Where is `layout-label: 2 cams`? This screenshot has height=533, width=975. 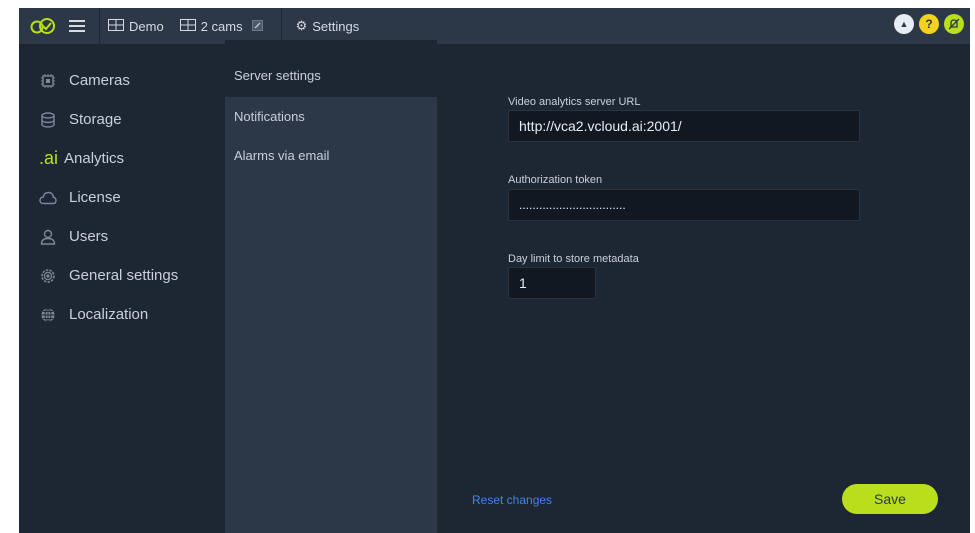 layout-label: 2 cams is located at coordinates (221, 26).